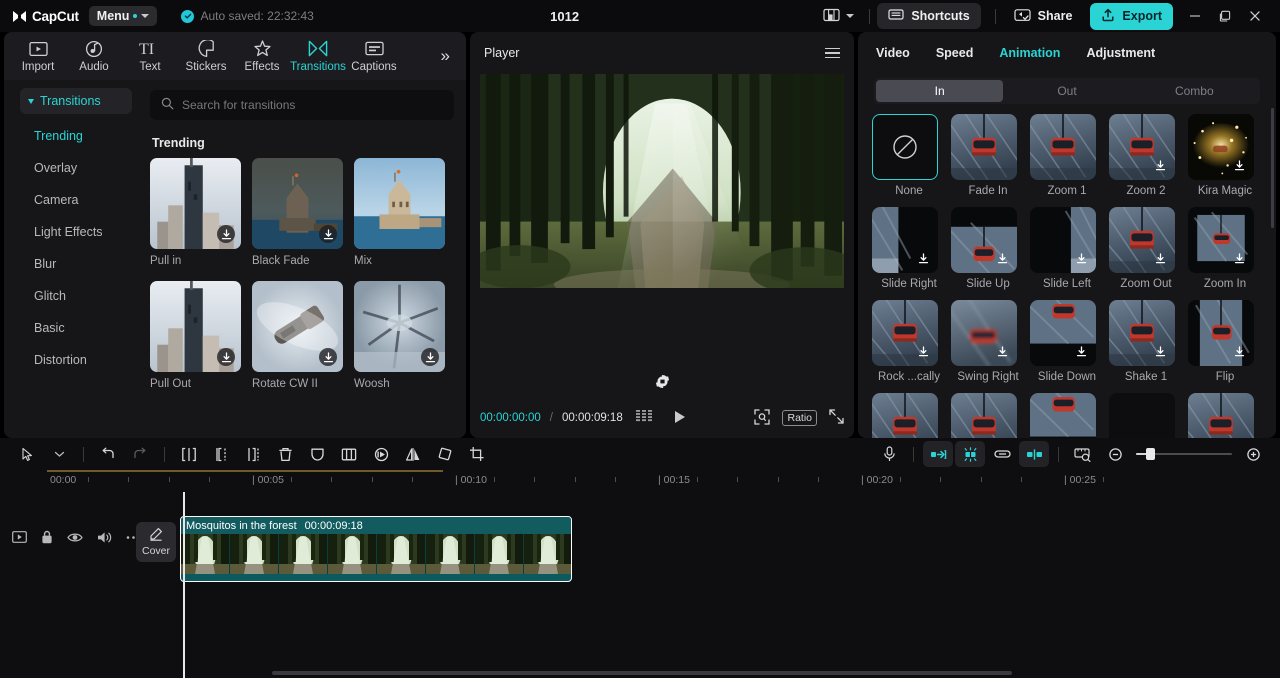 This screenshot has height=678, width=1280. What do you see at coordinates (206, 56) in the screenshot?
I see `left-tab-stickers: Stickers` at bounding box center [206, 56].